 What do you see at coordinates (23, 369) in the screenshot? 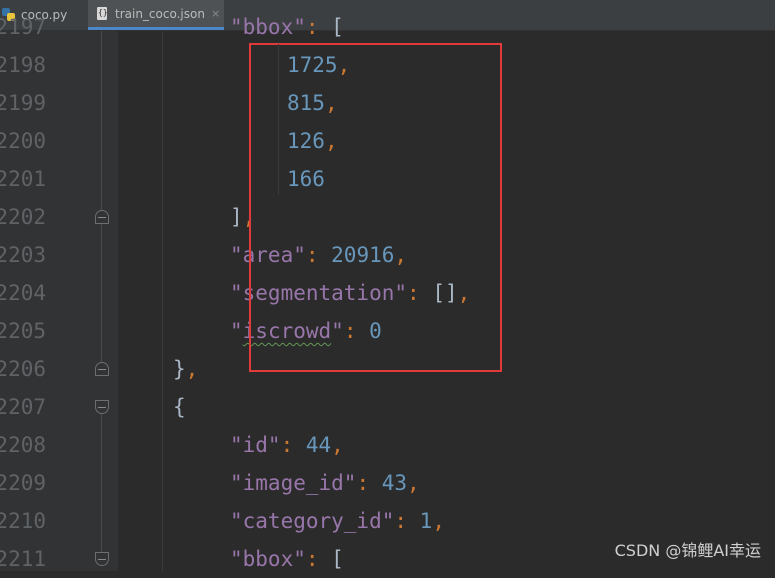
I see `line-number: 2206` at bounding box center [23, 369].